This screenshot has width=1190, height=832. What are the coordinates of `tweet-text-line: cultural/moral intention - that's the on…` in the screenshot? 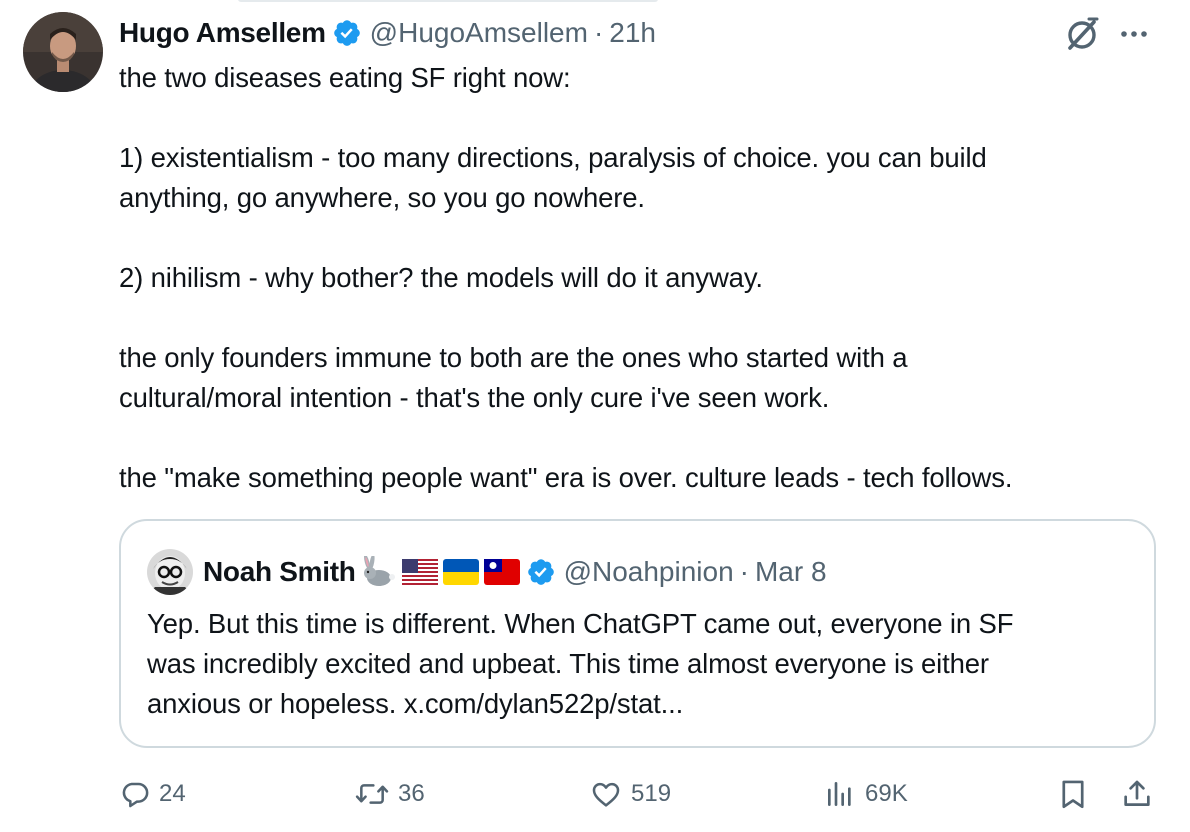 It's located at (474, 397).